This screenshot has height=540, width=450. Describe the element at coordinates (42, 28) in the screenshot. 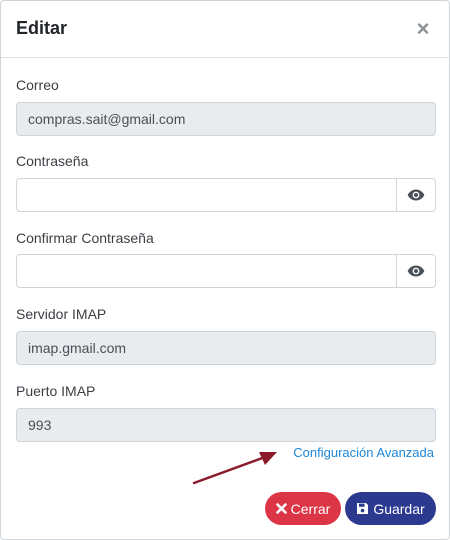

I see `modal-title: Editar` at that location.